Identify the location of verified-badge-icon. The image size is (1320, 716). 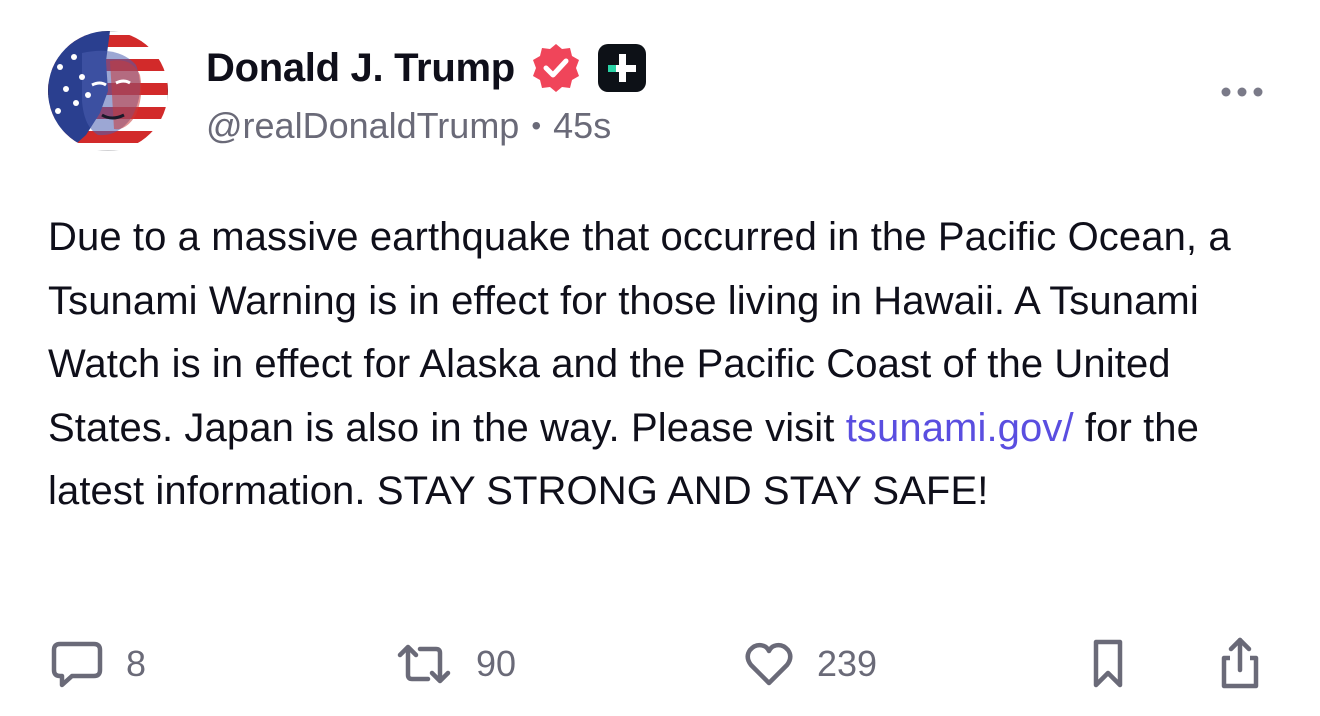
(556, 68).